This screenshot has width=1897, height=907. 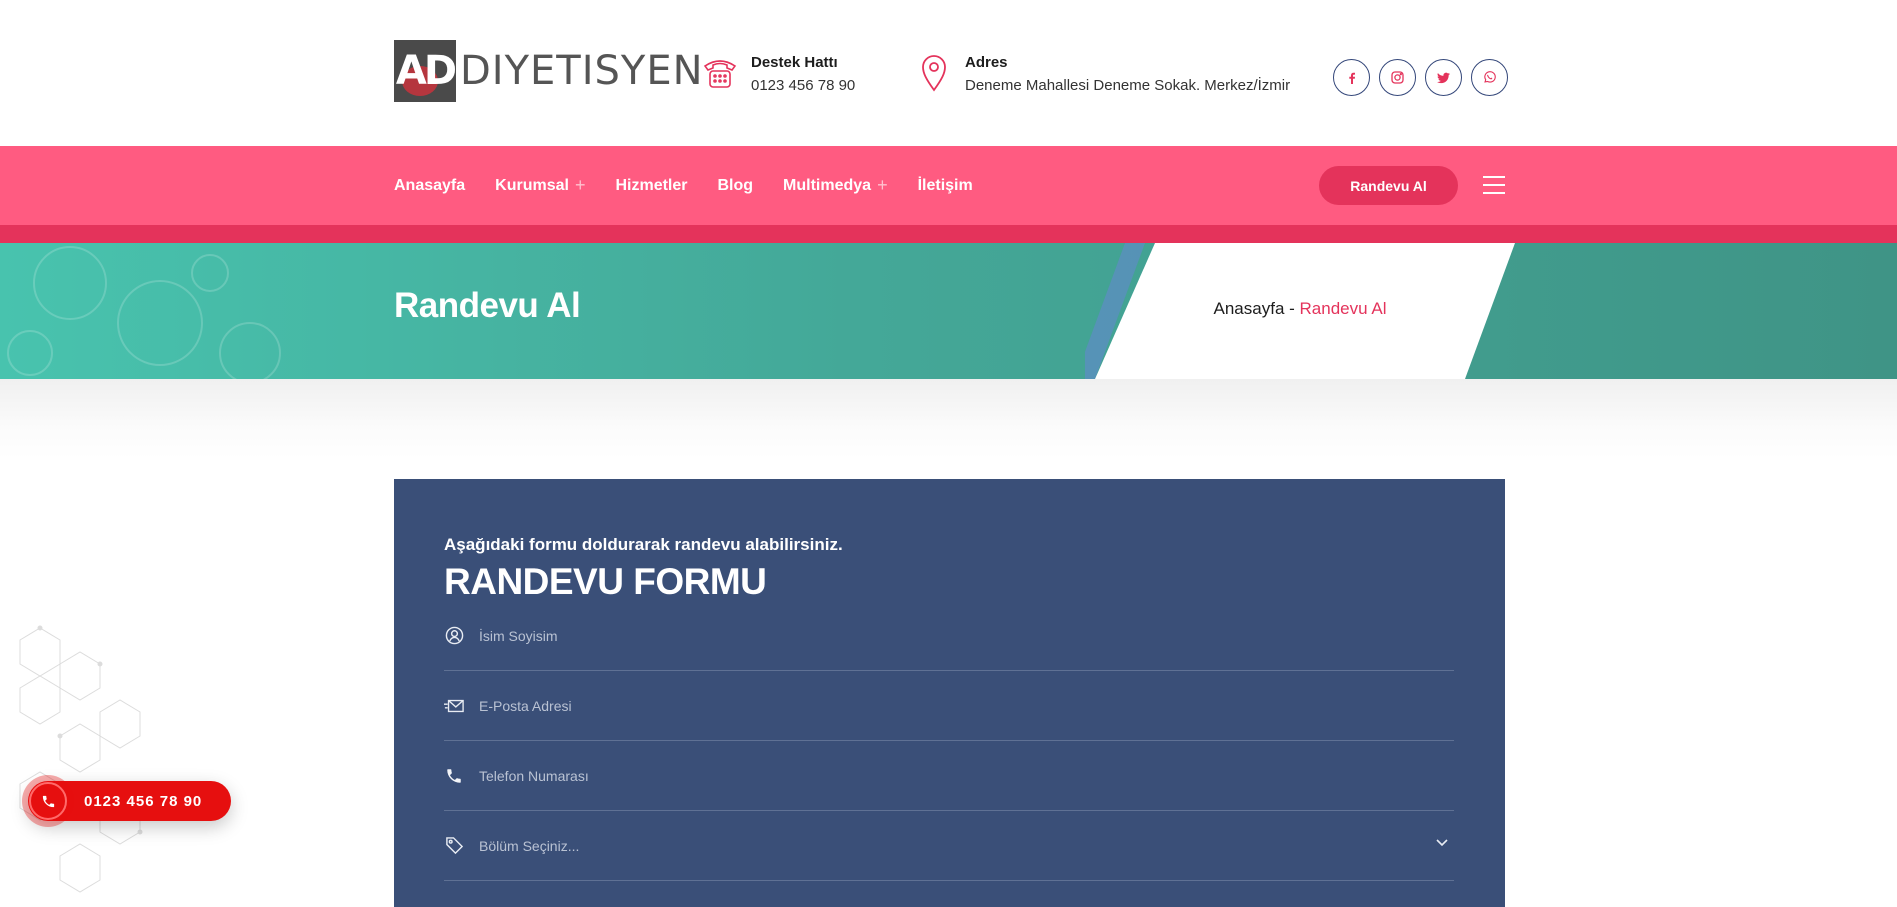 I want to click on tag-icon, so click(x=454, y=846).